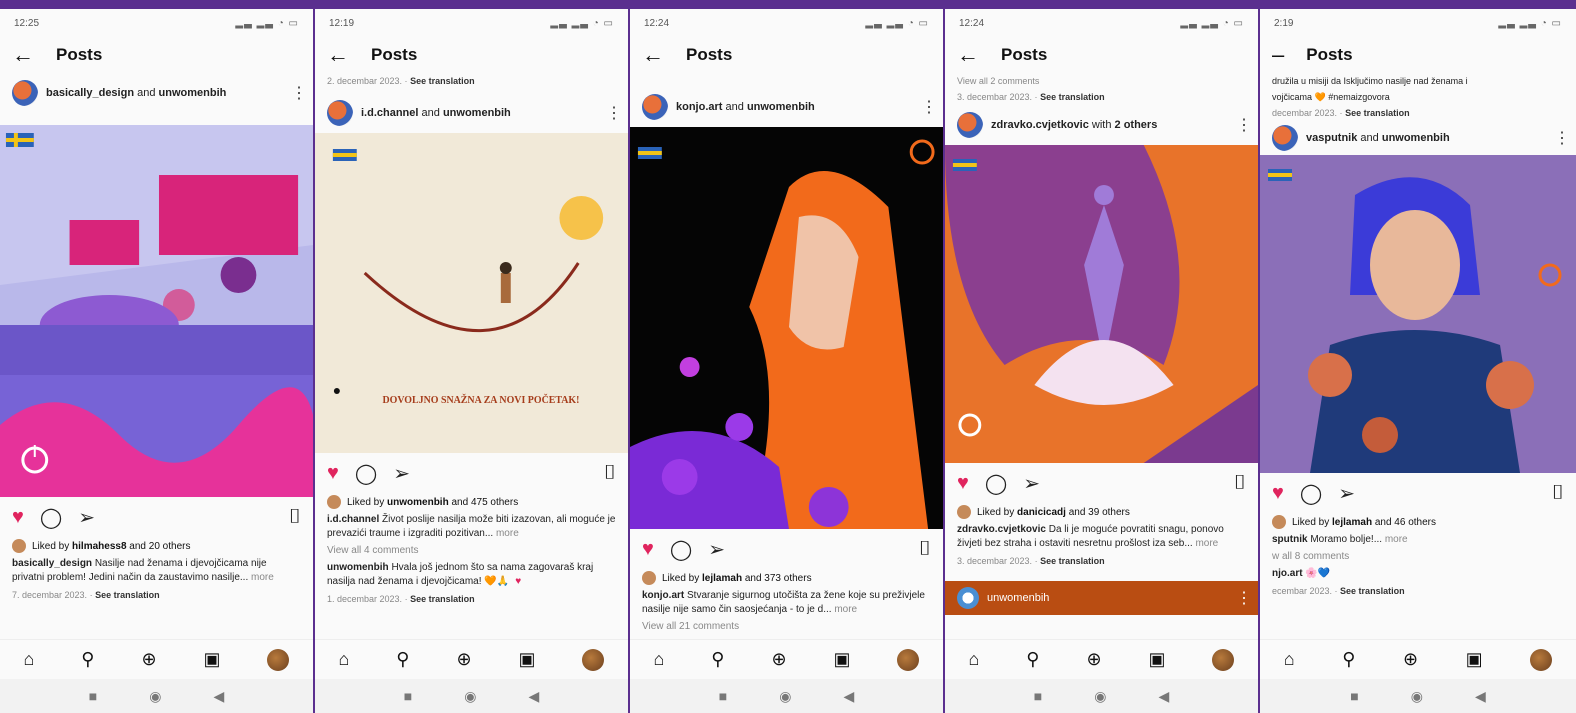 This screenshot has width=1576, height=713. Describe the element at coordinates (479, 113) in the screenshot. I see `post-author: i.d.channel and unwomenbih` at that location.